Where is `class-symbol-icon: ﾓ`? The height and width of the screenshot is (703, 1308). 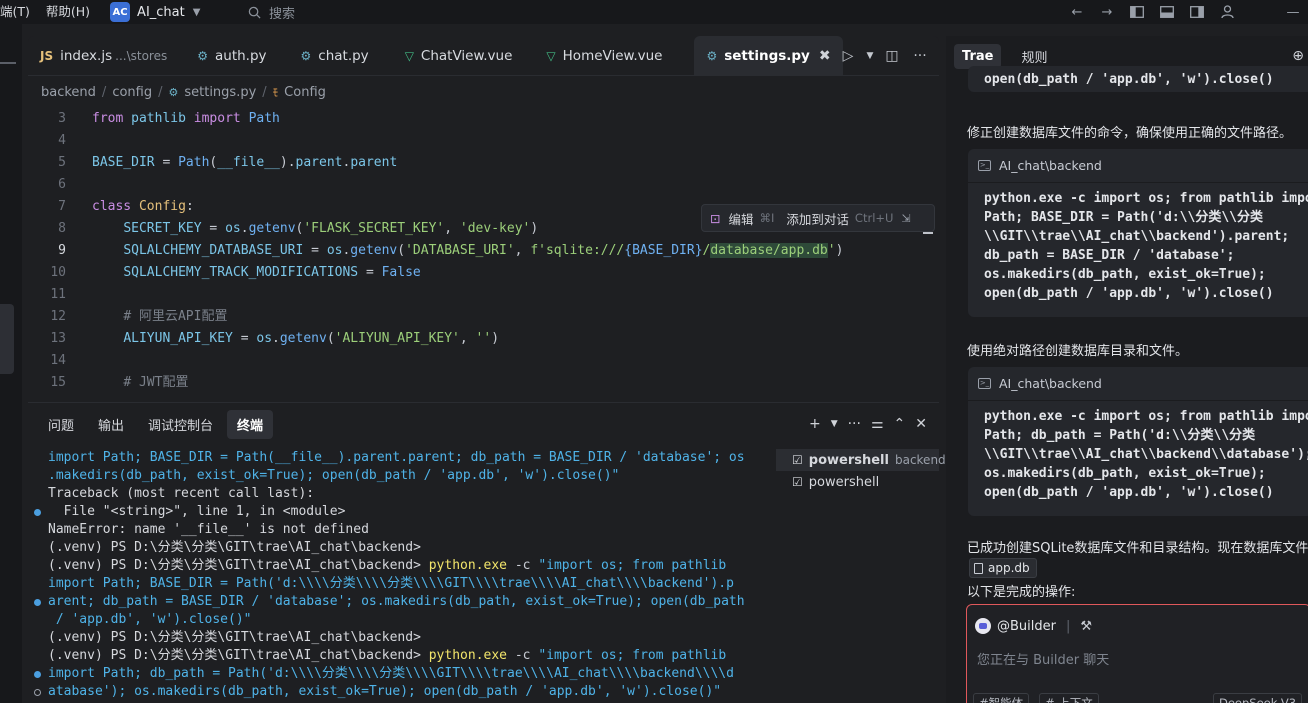 class-symbol-icon: ﾓ is located at coordinates (275, 92).